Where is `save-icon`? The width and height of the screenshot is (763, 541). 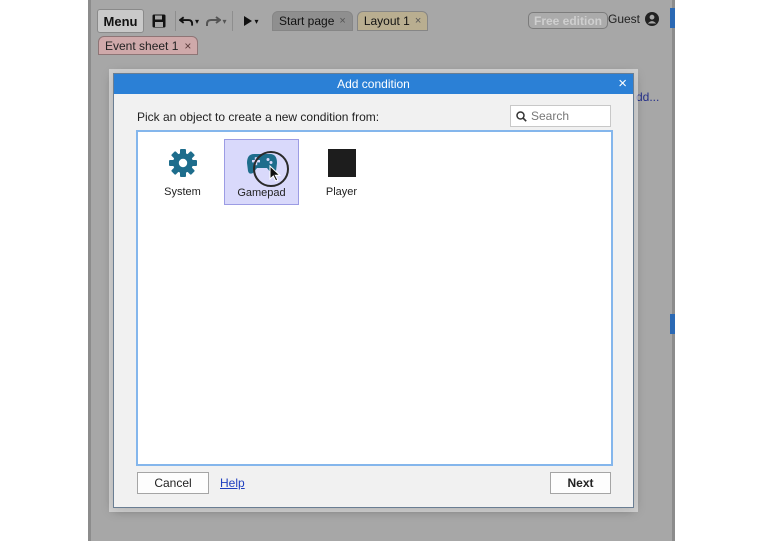 save-icon is located at coordinates (159, 21).